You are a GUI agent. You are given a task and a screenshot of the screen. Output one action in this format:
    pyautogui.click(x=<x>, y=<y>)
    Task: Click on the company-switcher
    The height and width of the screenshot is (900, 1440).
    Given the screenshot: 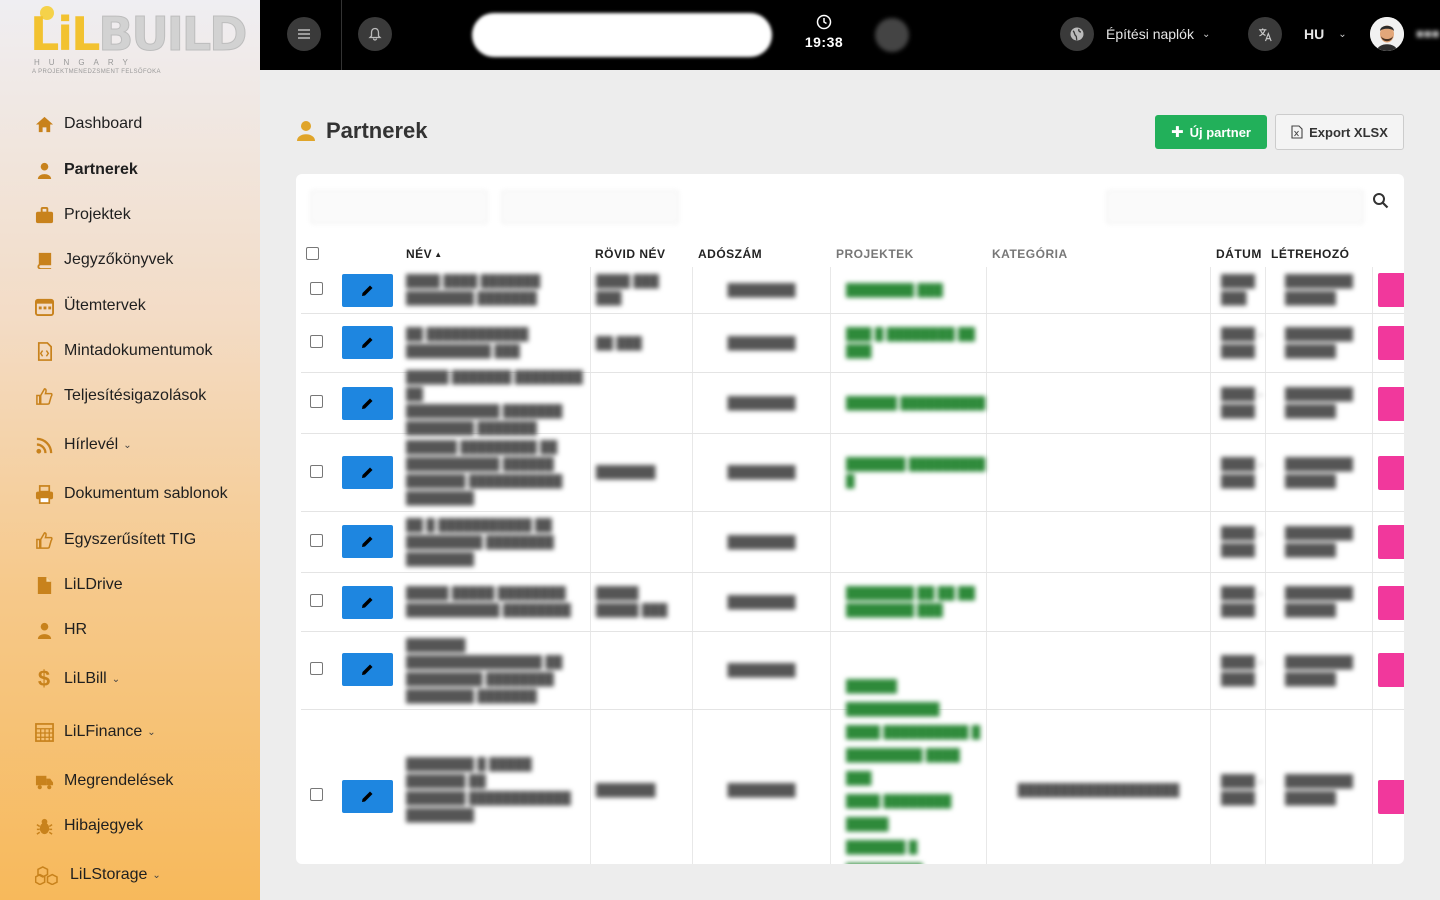 What is the action you would take?
    pyautogui.click(x=898, y=35)
    